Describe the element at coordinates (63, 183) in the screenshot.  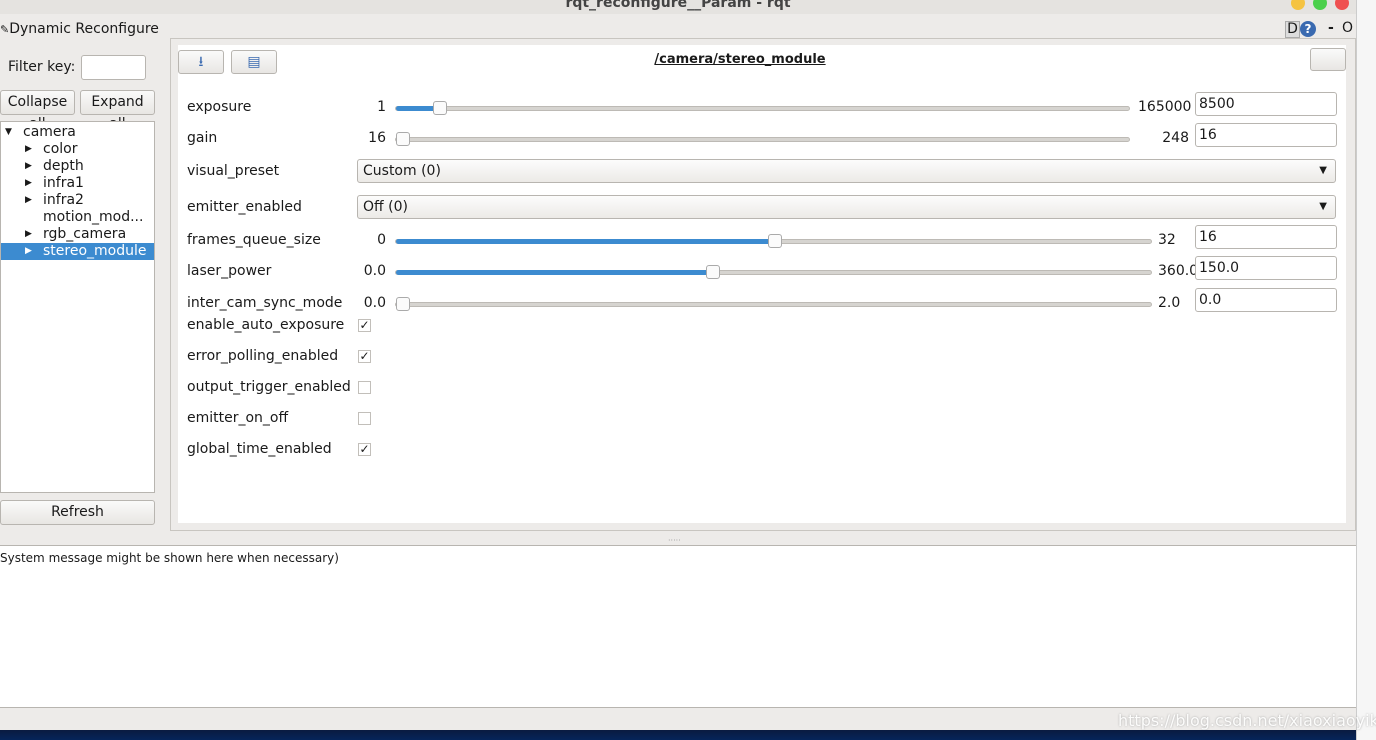
I see `tree-item-label: infra1` at that location.